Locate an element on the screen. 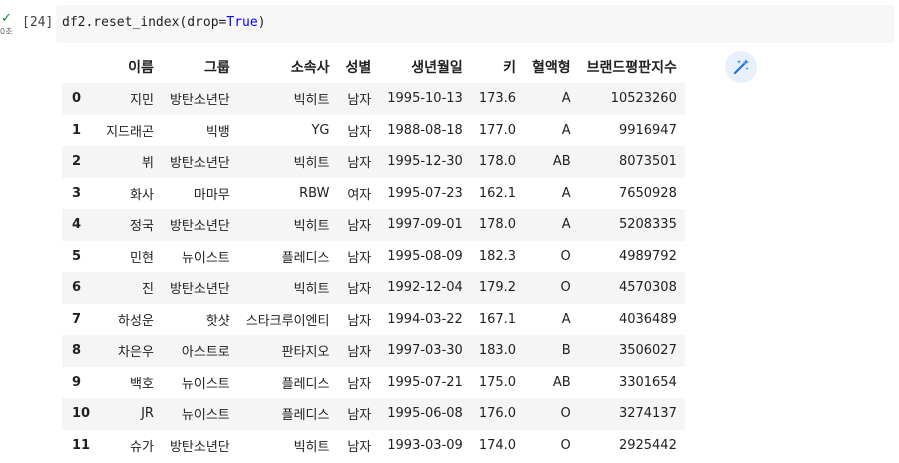 The width and height of the screenshot is (899, 463). table-cell: 175.0 is located at coordinates (497, 382).